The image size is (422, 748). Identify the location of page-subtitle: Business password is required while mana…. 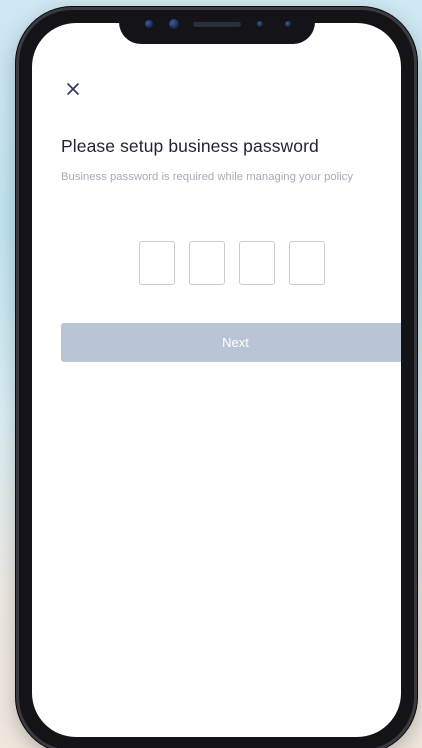
(207, 177).